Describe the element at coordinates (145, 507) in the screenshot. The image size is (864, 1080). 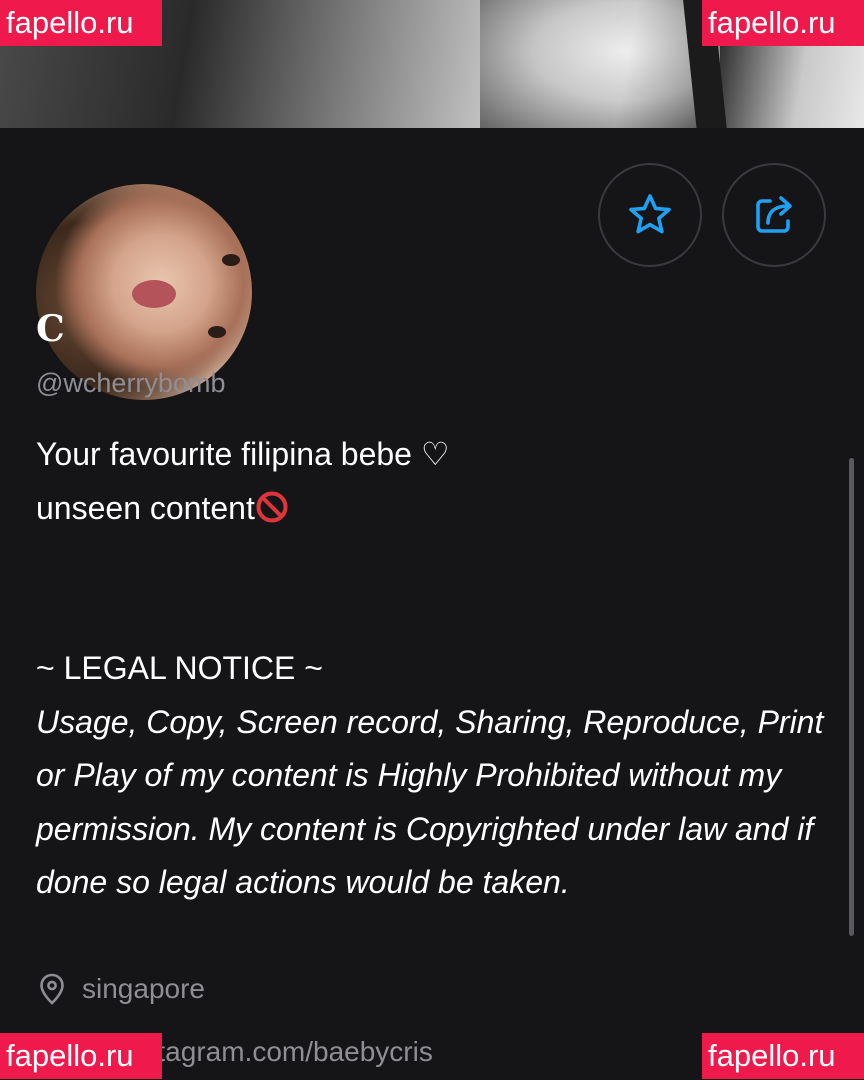
I see `bio-line: unseen content` at that location.